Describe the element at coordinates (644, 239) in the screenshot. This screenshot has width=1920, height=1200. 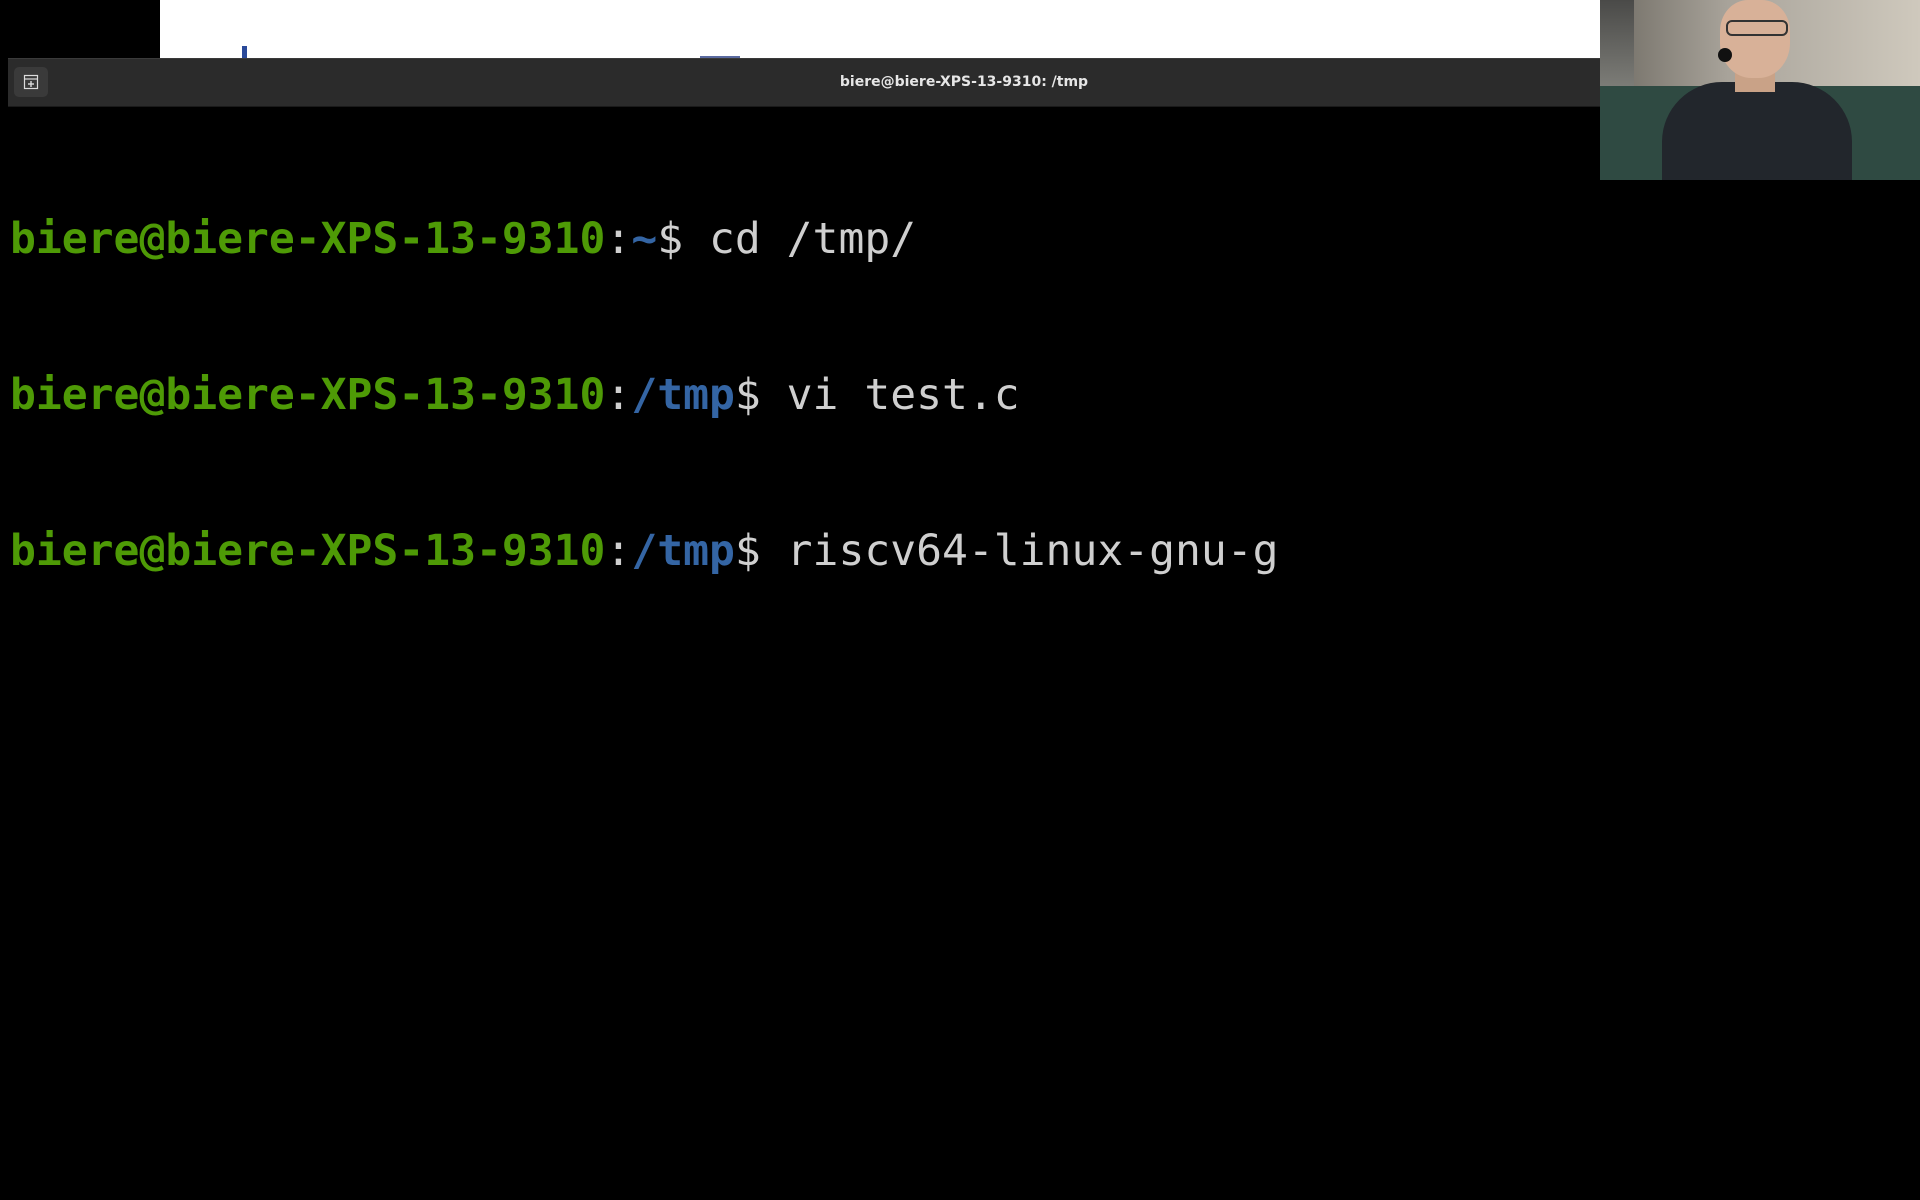
I see `prompt-path: ~` at that location.